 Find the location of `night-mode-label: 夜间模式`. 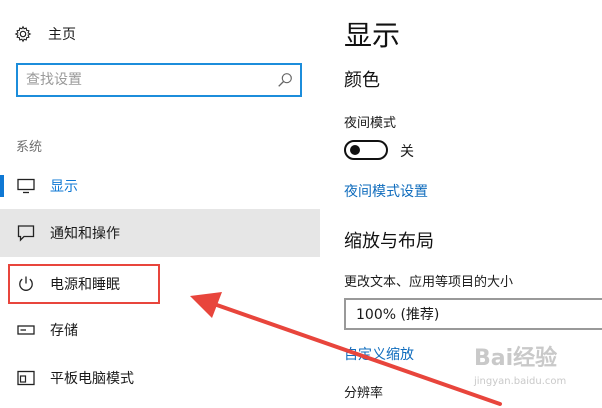

night-mode-label: 夜间模式 is located at coordinates (370, 123).